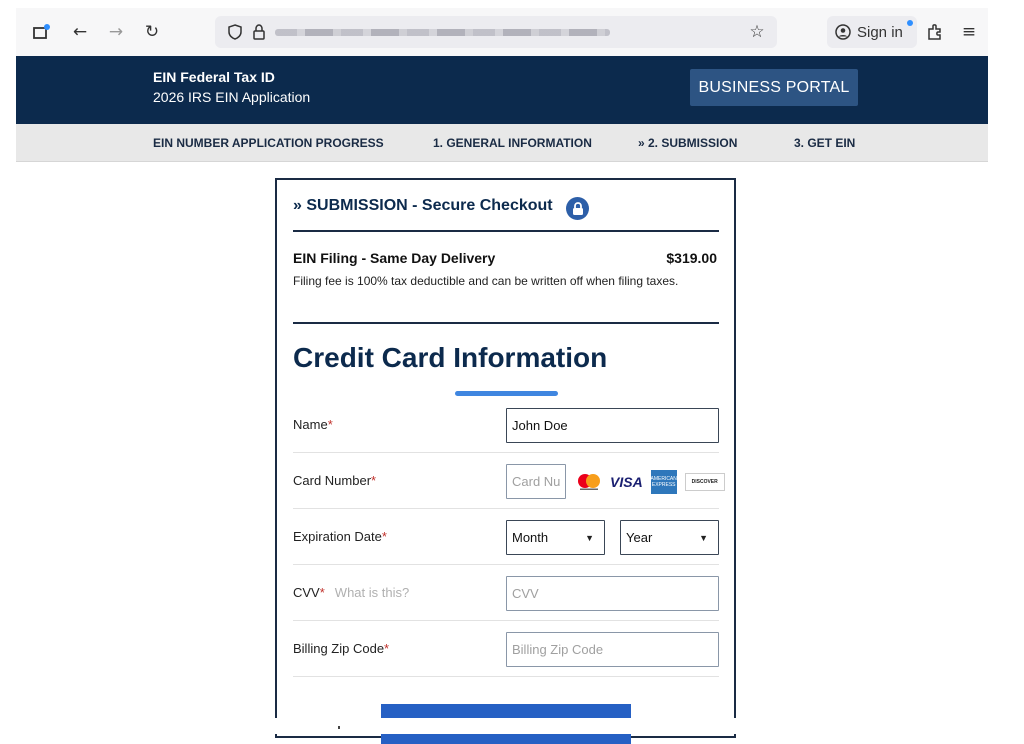 The width and height of the screenshot is (1024, 744). Describe the element at coordinates (506, 393) in the screenshot. I see `heading-accent-bar` at that location.